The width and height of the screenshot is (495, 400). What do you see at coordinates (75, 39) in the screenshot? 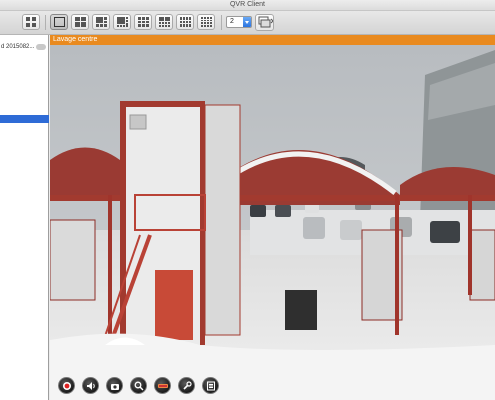
I see `camera-name: Lavage centre` at bounding box center [75, 39].